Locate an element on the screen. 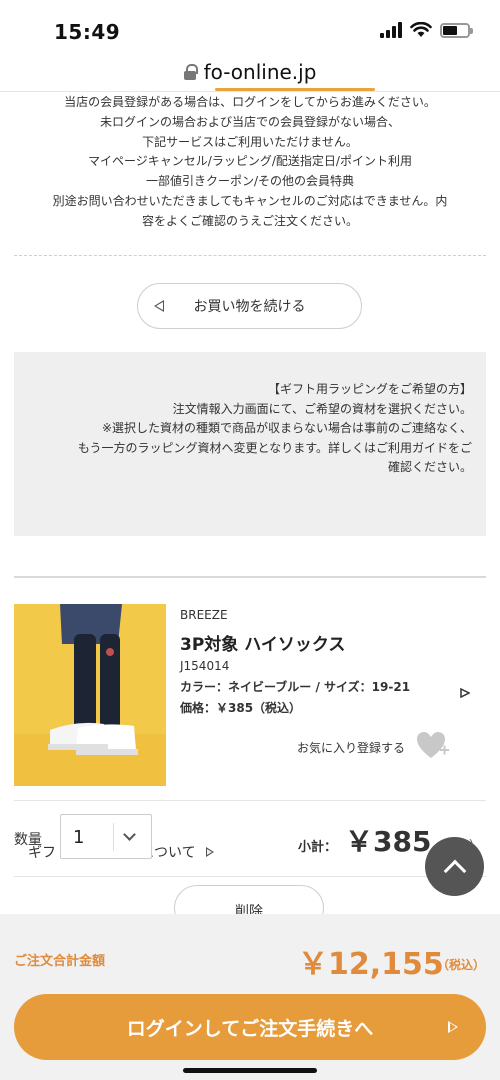 The image size is (500, 1080). product-price: 価格：￥385（税込） is located at coordinates (241, 708).